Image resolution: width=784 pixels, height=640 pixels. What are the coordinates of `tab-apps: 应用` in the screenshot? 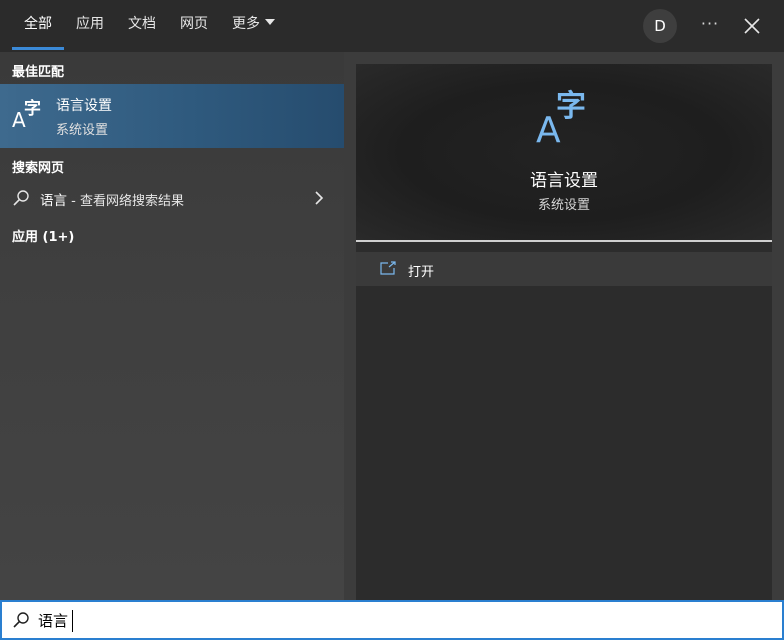 It's located at (90, 26).